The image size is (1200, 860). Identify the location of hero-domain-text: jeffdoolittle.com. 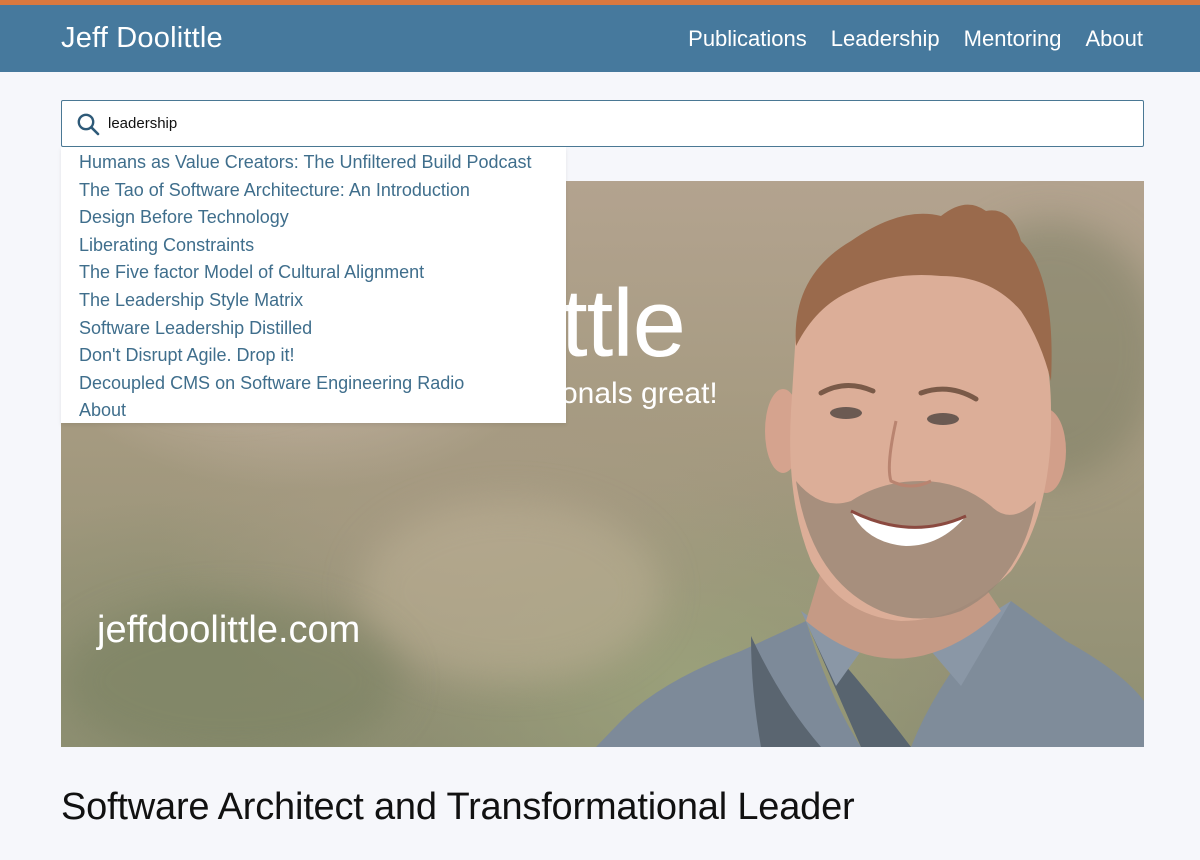
(229, 630).